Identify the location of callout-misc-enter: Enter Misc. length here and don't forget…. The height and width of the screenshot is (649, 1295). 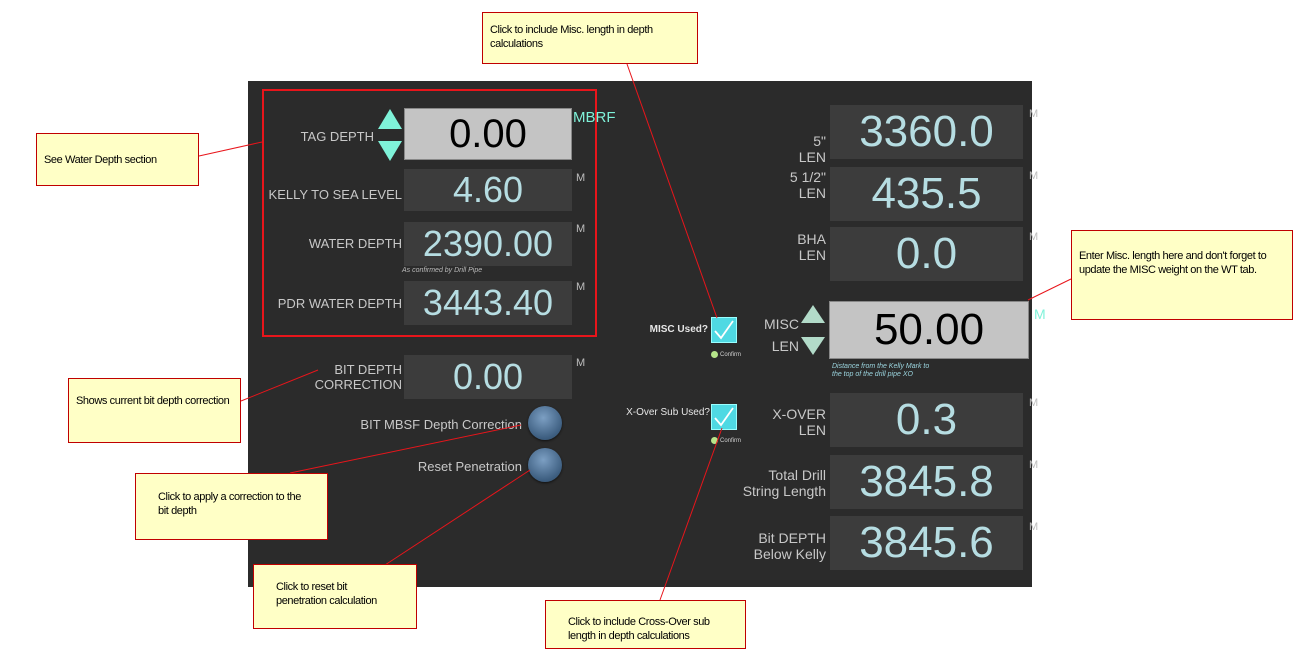
(1182, 275).